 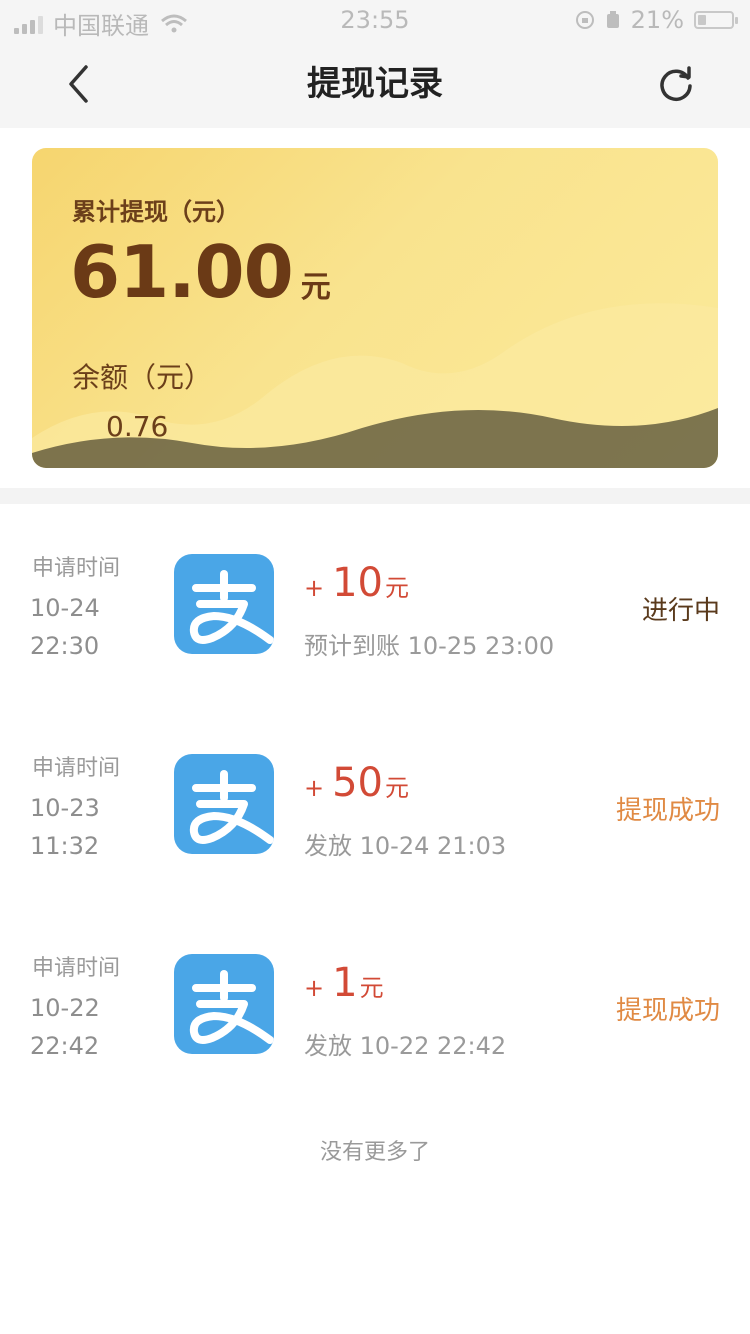 I want to click on total-withdraw-value: 61.00, so click(x=182, y=272).